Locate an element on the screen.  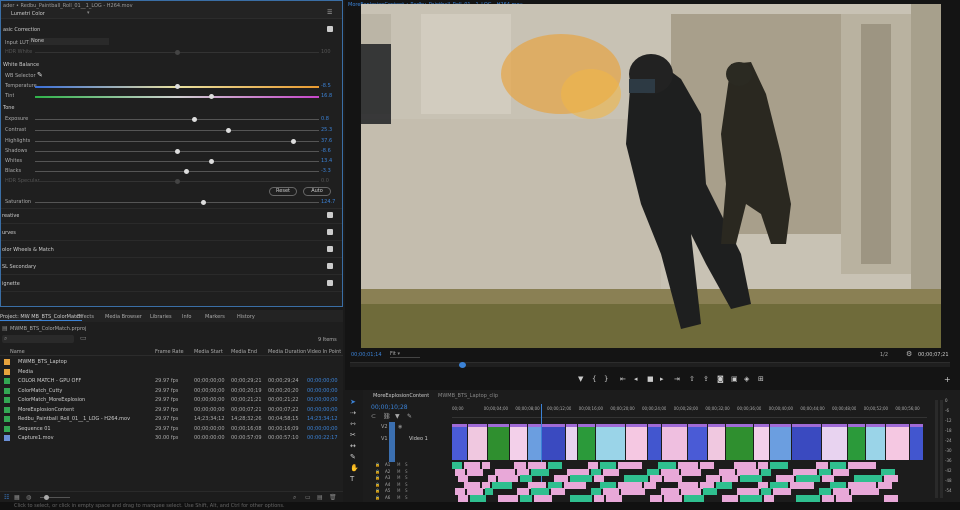
section-hsl-secondary: SL Secondary is located at coordinates (19, 267).